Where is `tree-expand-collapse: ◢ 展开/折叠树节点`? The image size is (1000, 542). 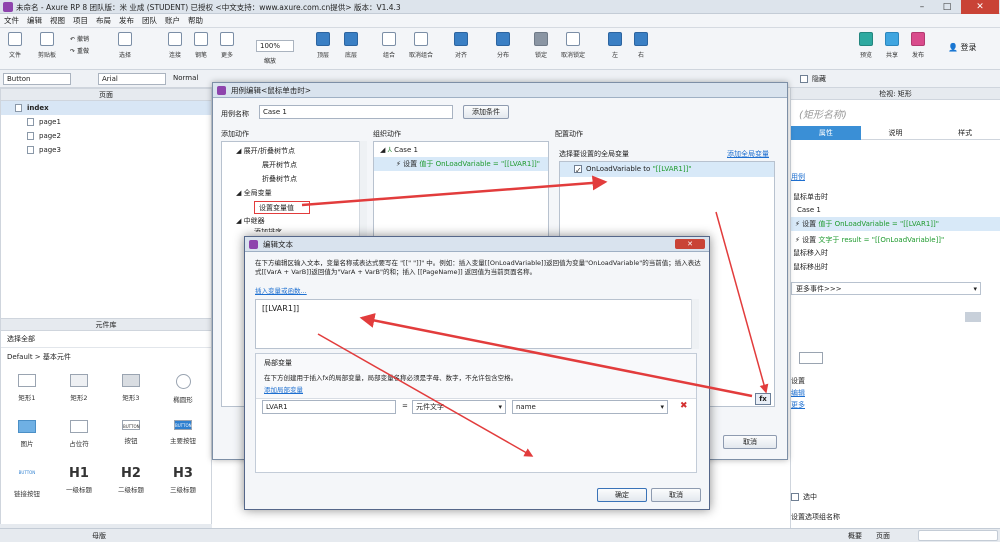
tree-expand-collapse: ◢ 展开/折叠树节点 is located at coordinates (294, 149).